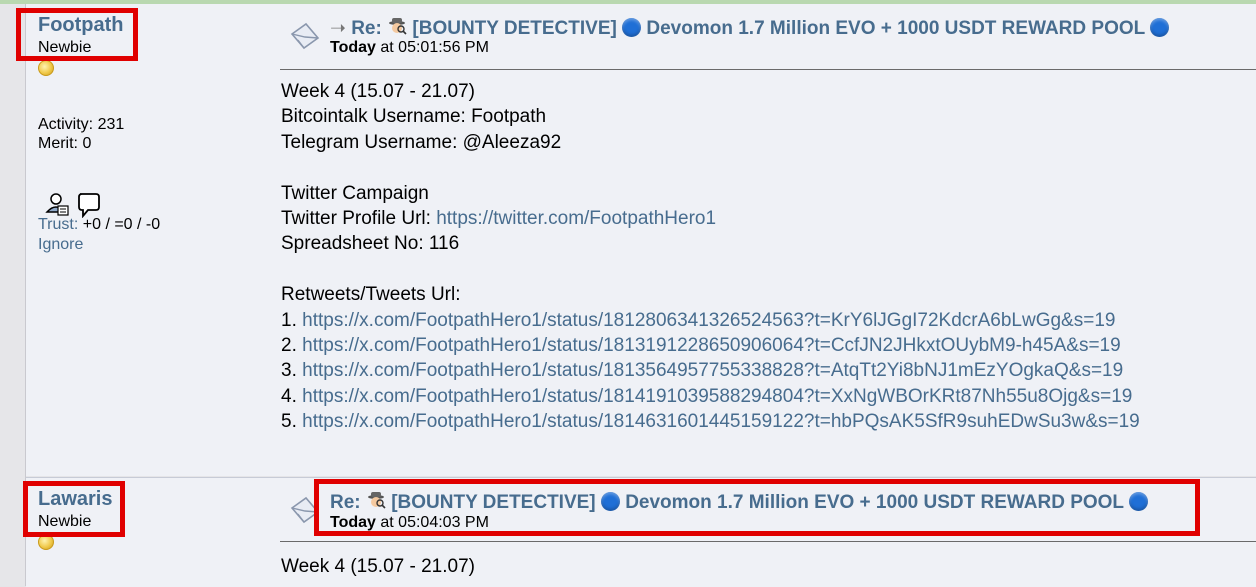  Describe the element at coordinates (356, 219) in the screenshot. I see `profile-label: Twitter Profile Url:` at that location.